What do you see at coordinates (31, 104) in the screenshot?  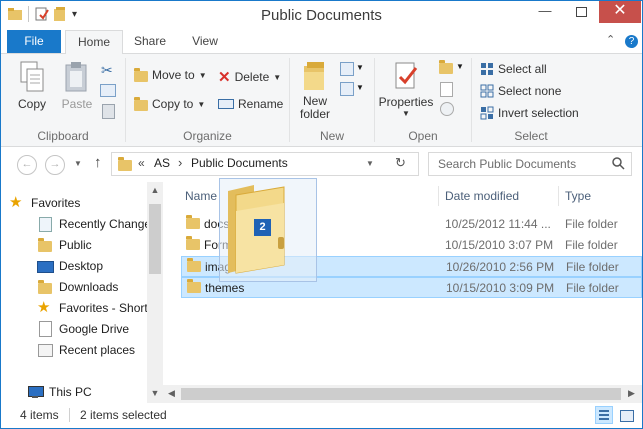 I see `copy-label: Copy` at bounding box center [31, 104].